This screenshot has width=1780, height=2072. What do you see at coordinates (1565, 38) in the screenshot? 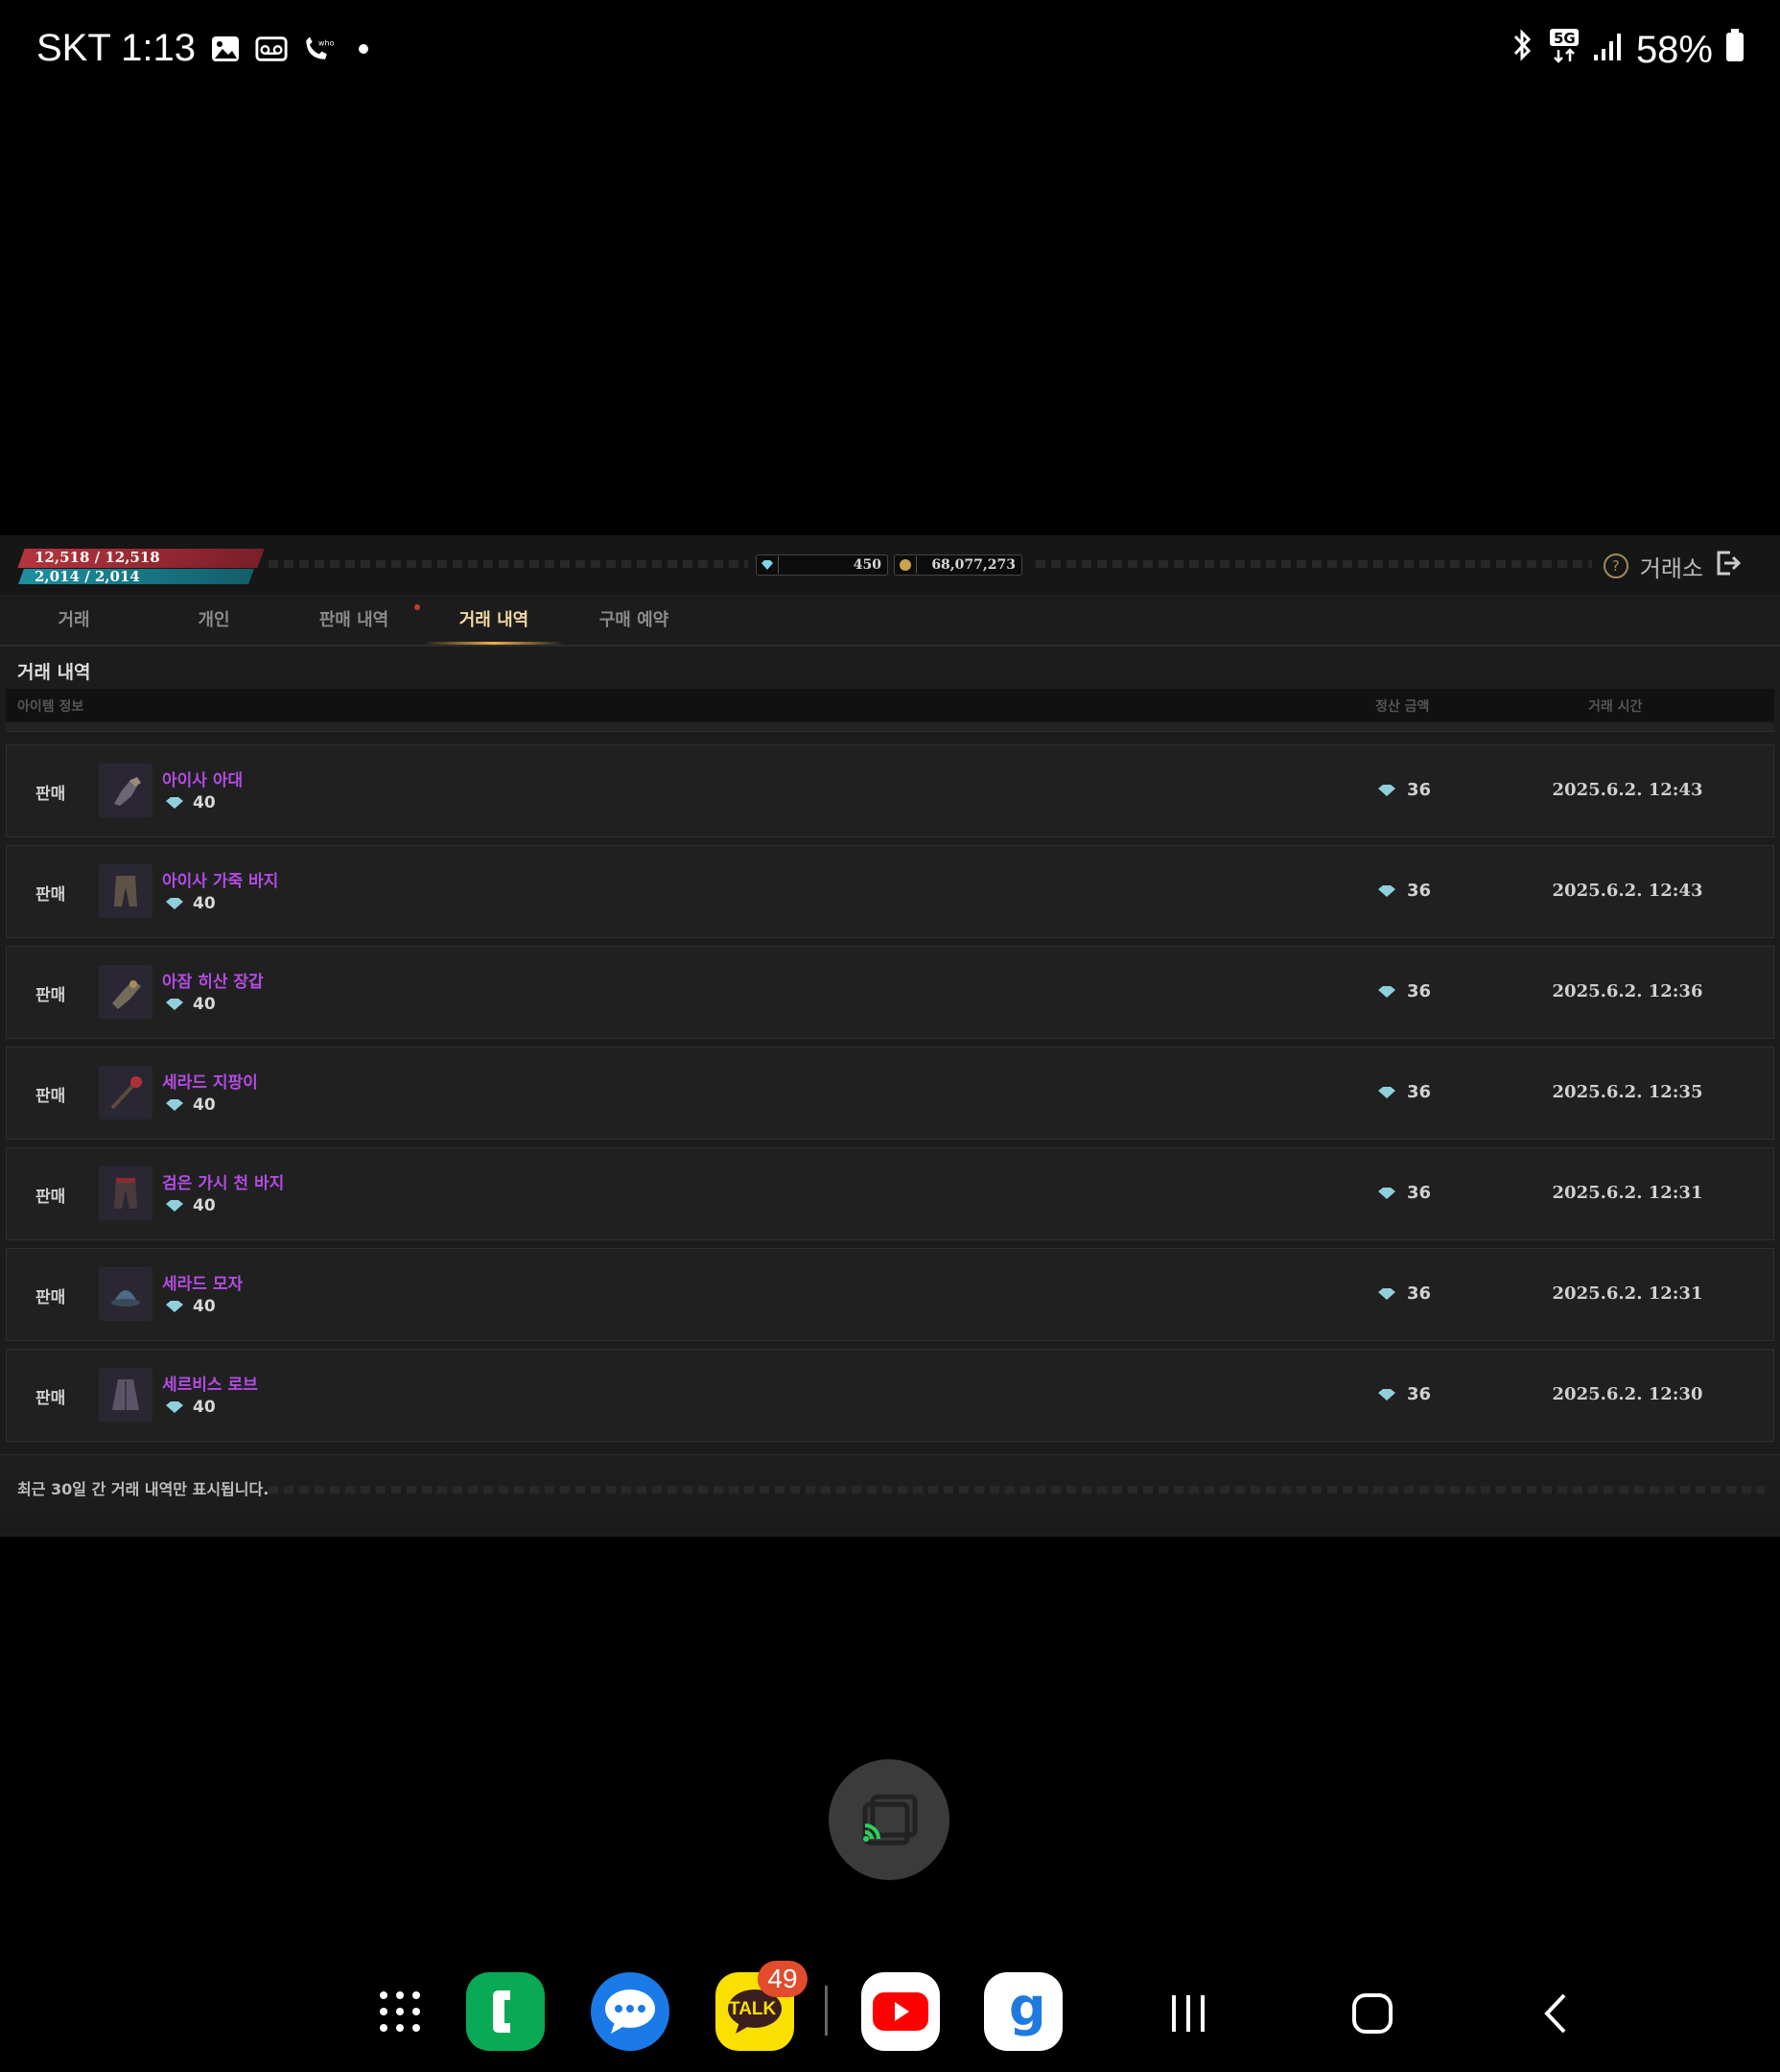
I see `svg-text: 5G` at bounding box center [1565, 38].